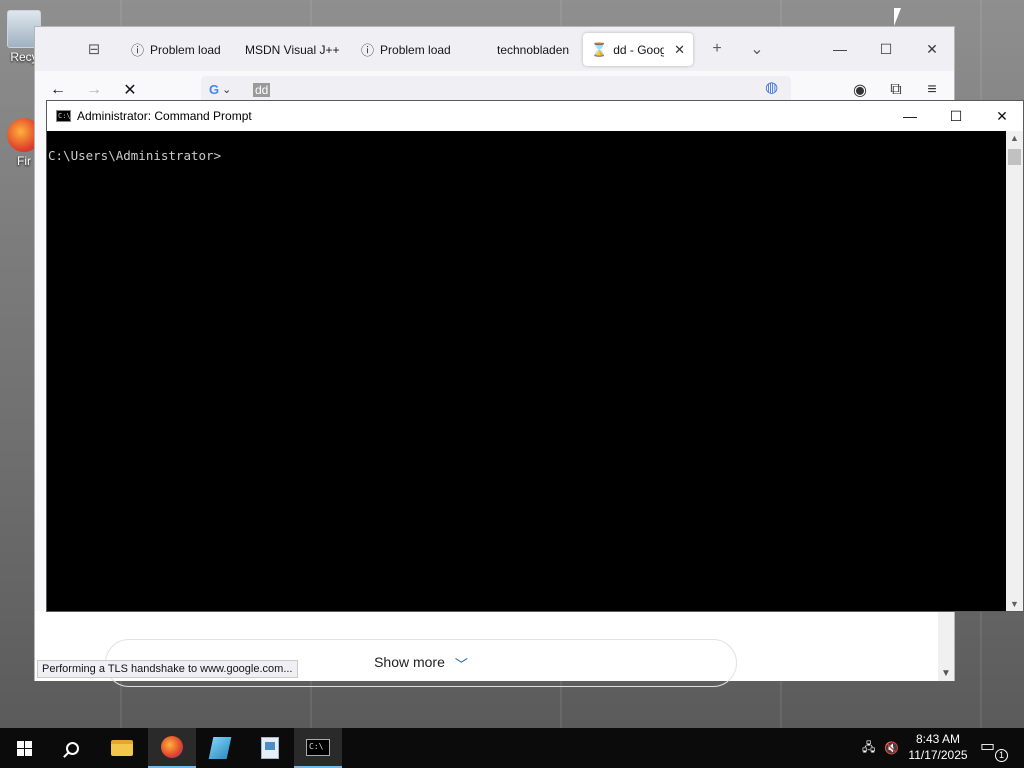 This screenshot has height=768, width=1024. I want to click on tab-label: MSDN Visual J++, so click(292, 49).